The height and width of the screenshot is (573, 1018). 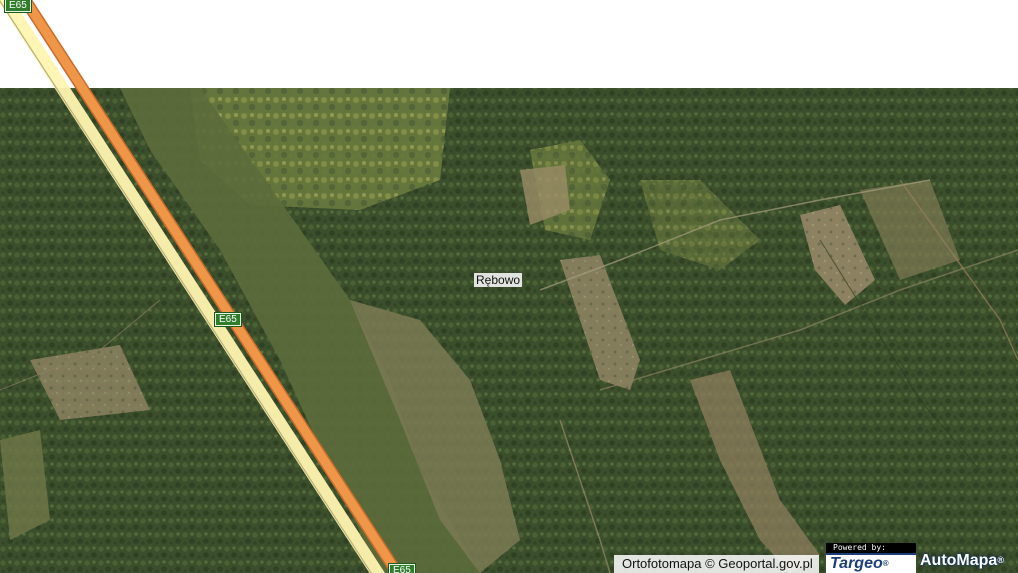 What do you see at coordinates (871, 548) in the screenshot?
I see `powered-by-label: Powered by:` at bounding box center [871, 548].